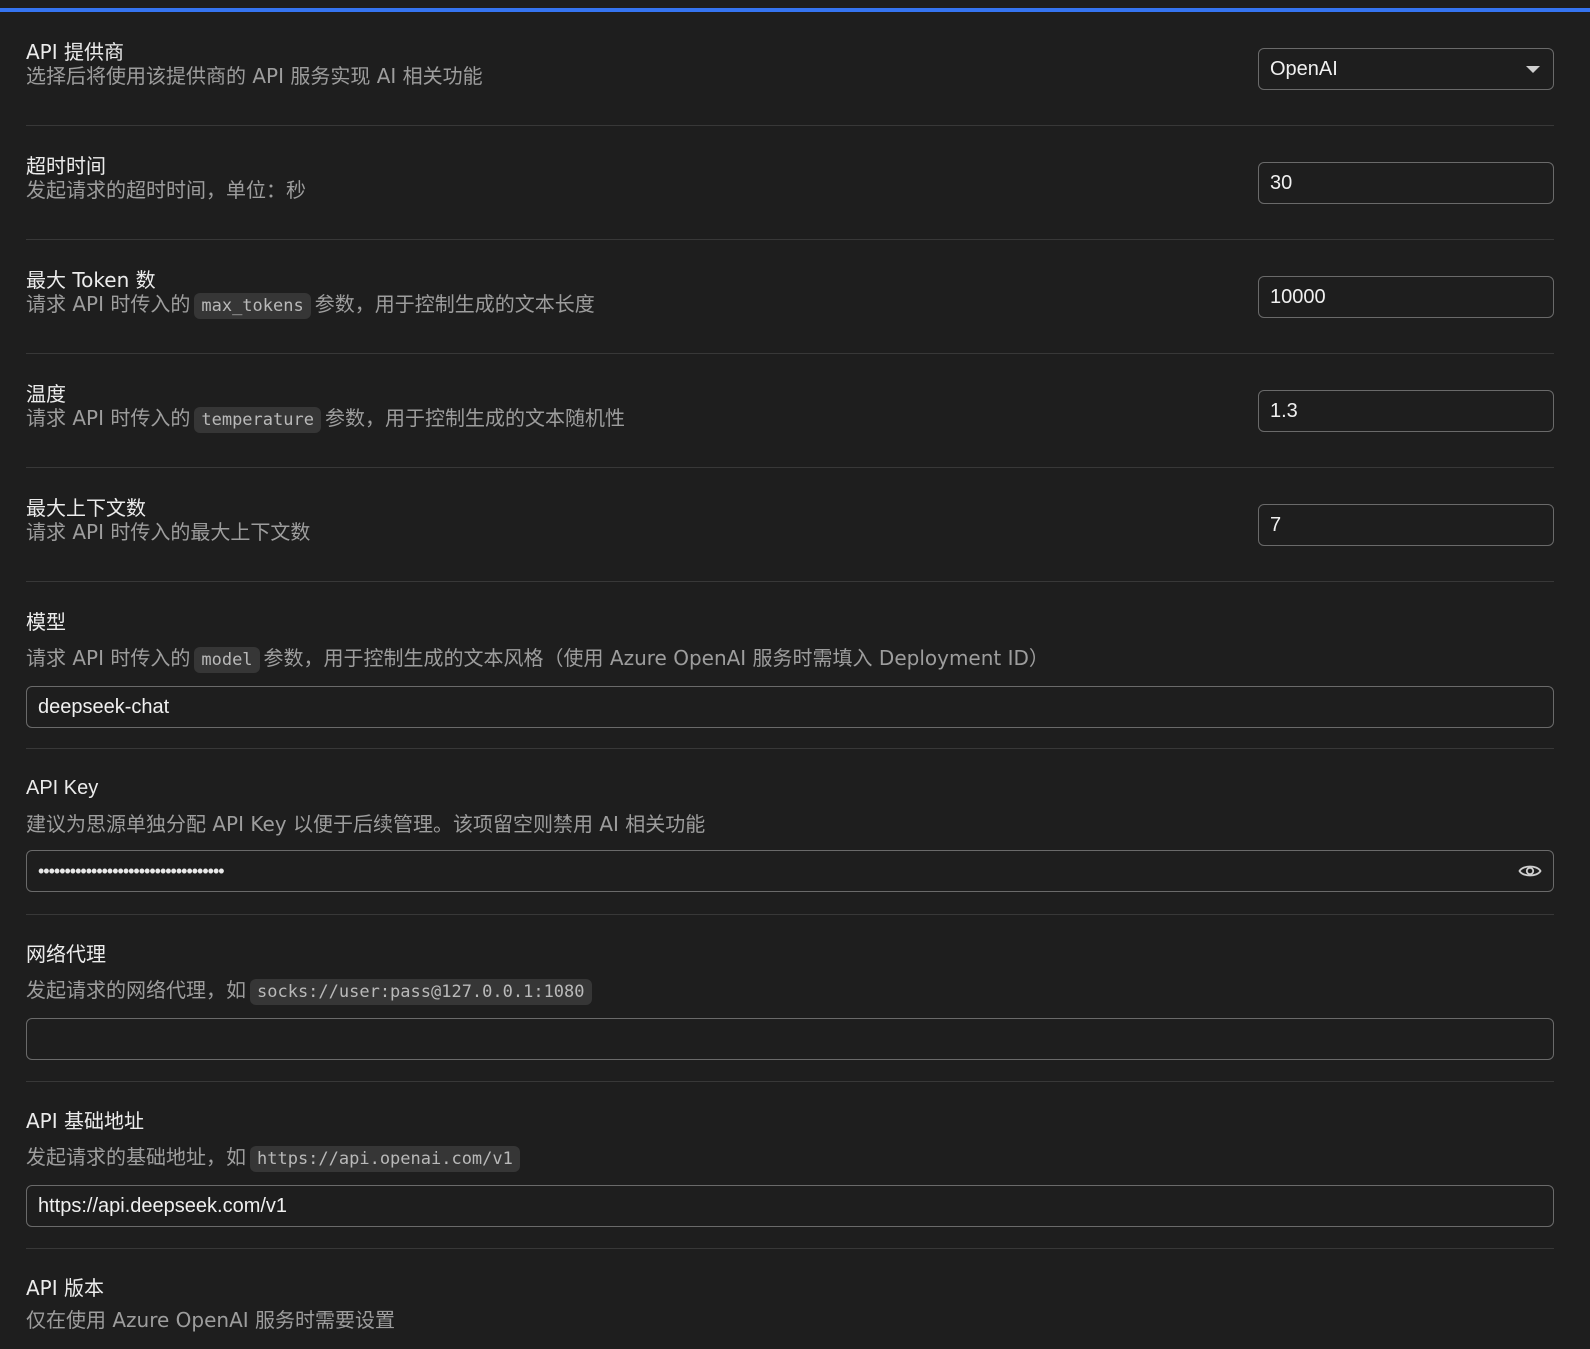  I want to click on setting-title: API 基础地址, so click(85, 1121).